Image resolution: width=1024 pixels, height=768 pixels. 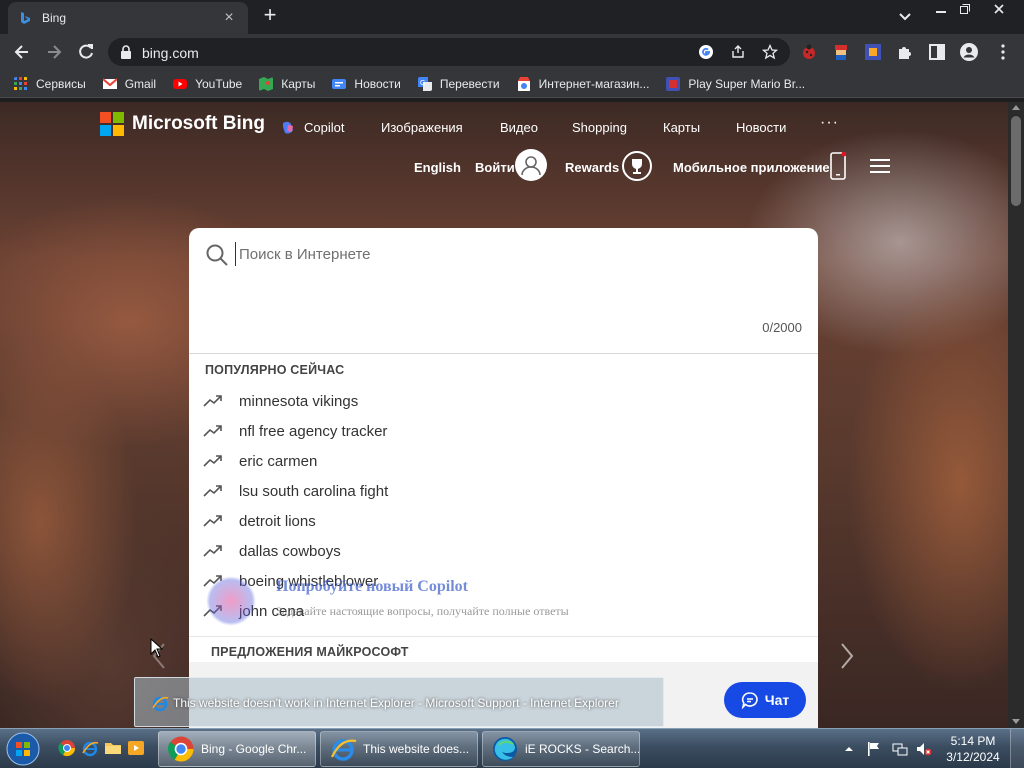 What do you see at coordinates (523, 83) in the screenshot?
I see `web-store-icon` at bounding box center [523, 83].